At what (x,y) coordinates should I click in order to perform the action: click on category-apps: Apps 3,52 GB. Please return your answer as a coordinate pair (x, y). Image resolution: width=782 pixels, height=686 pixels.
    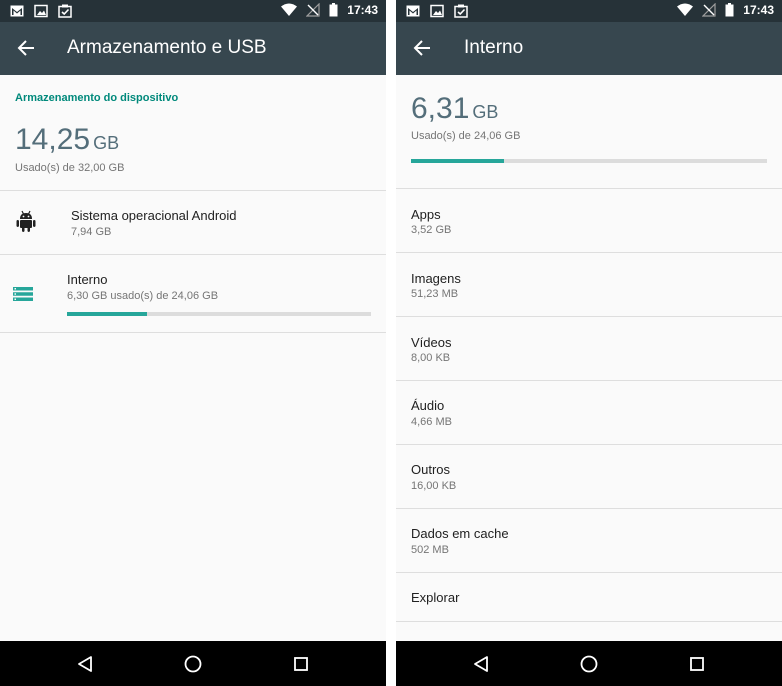
    Looking at the image, I should click on (589, 220).